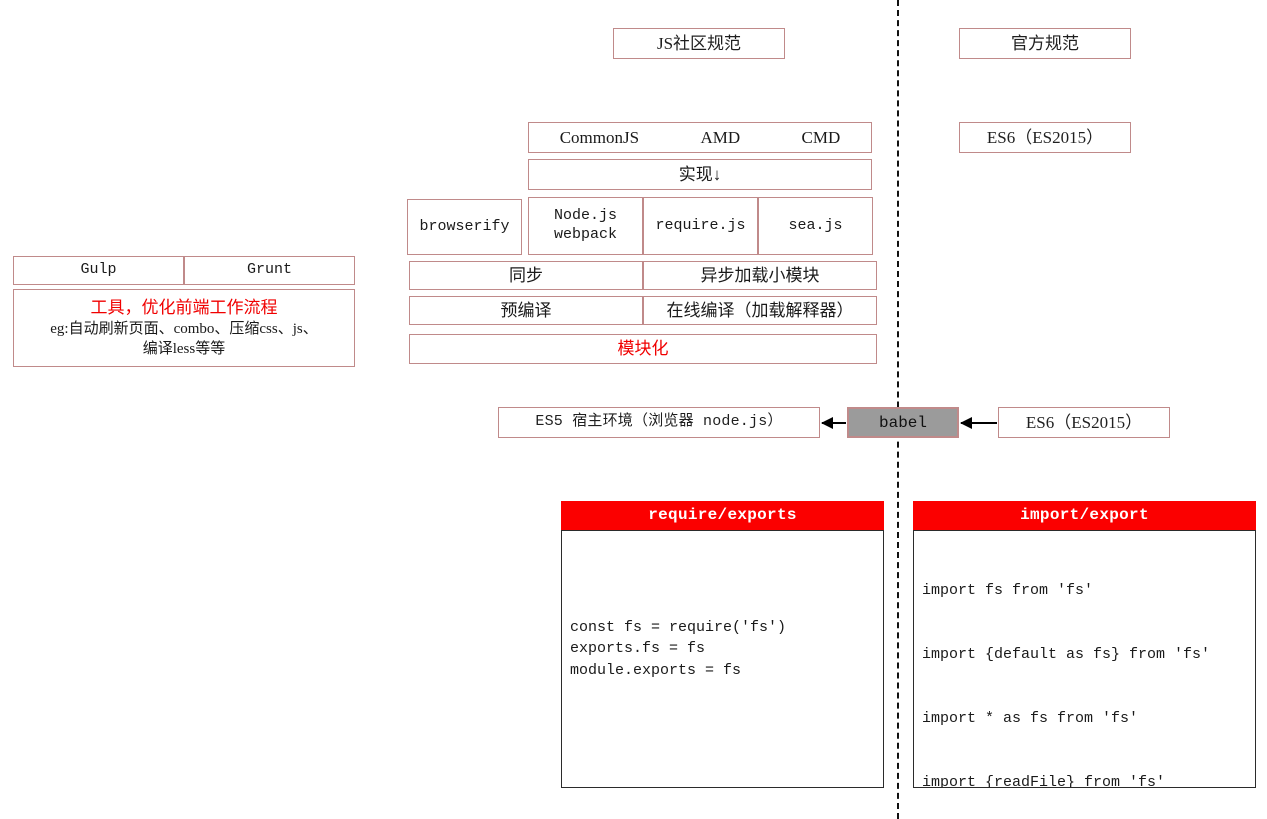 This screenshot has width=1267, height=819. I want to click on implements-row: 实现↓, so click(700, 174).